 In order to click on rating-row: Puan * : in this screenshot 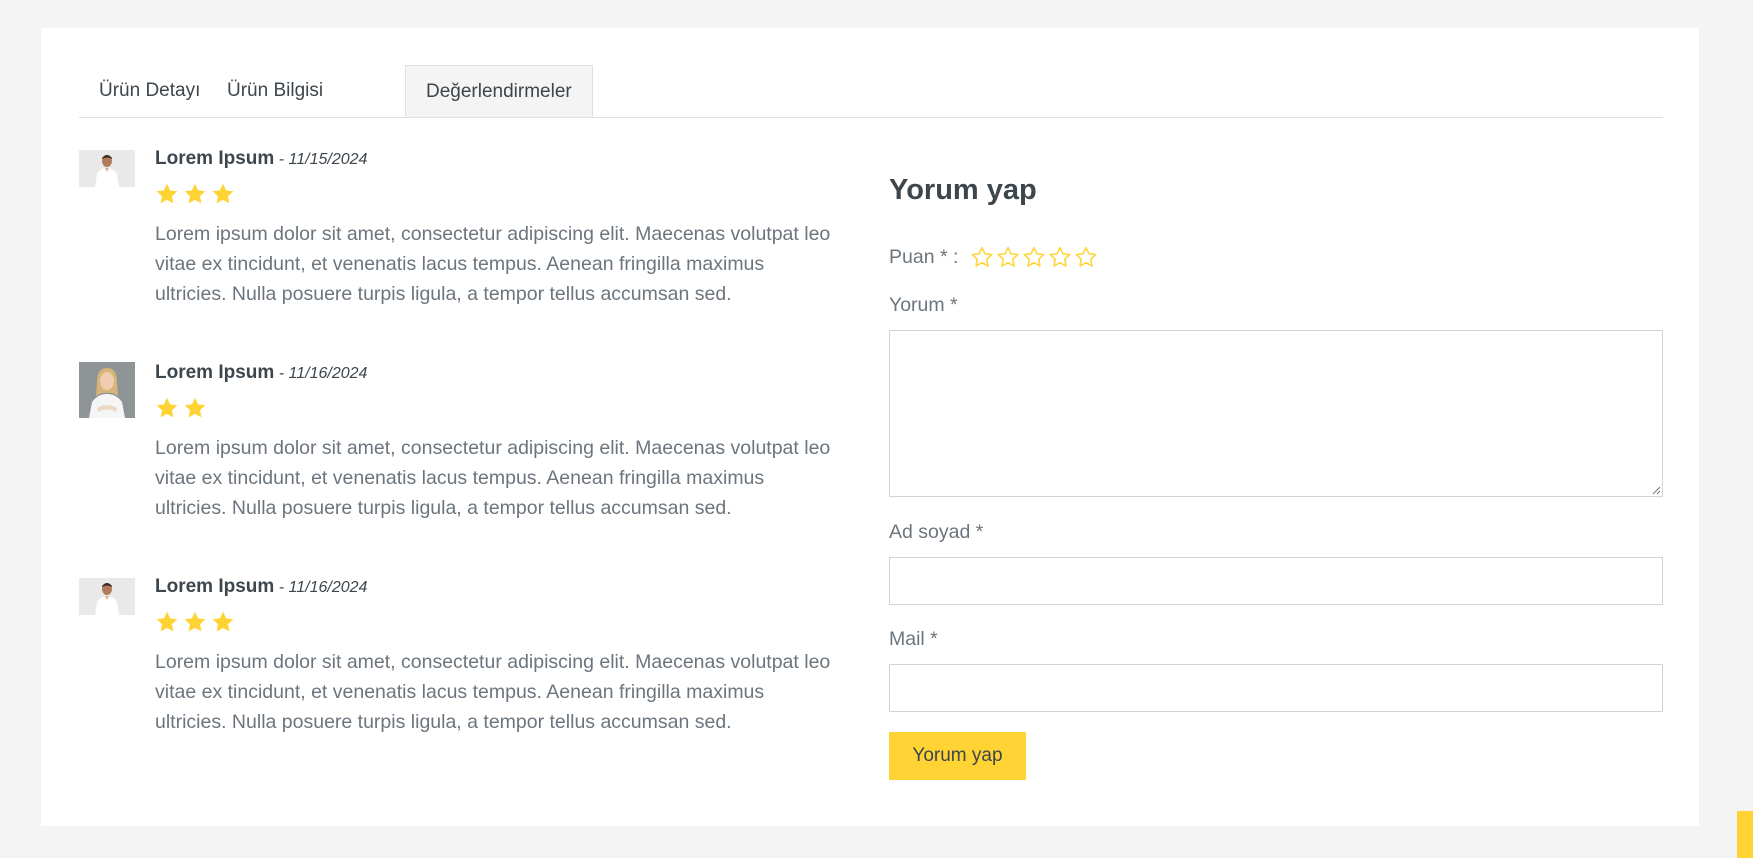, I will do `click(993, 257)`.